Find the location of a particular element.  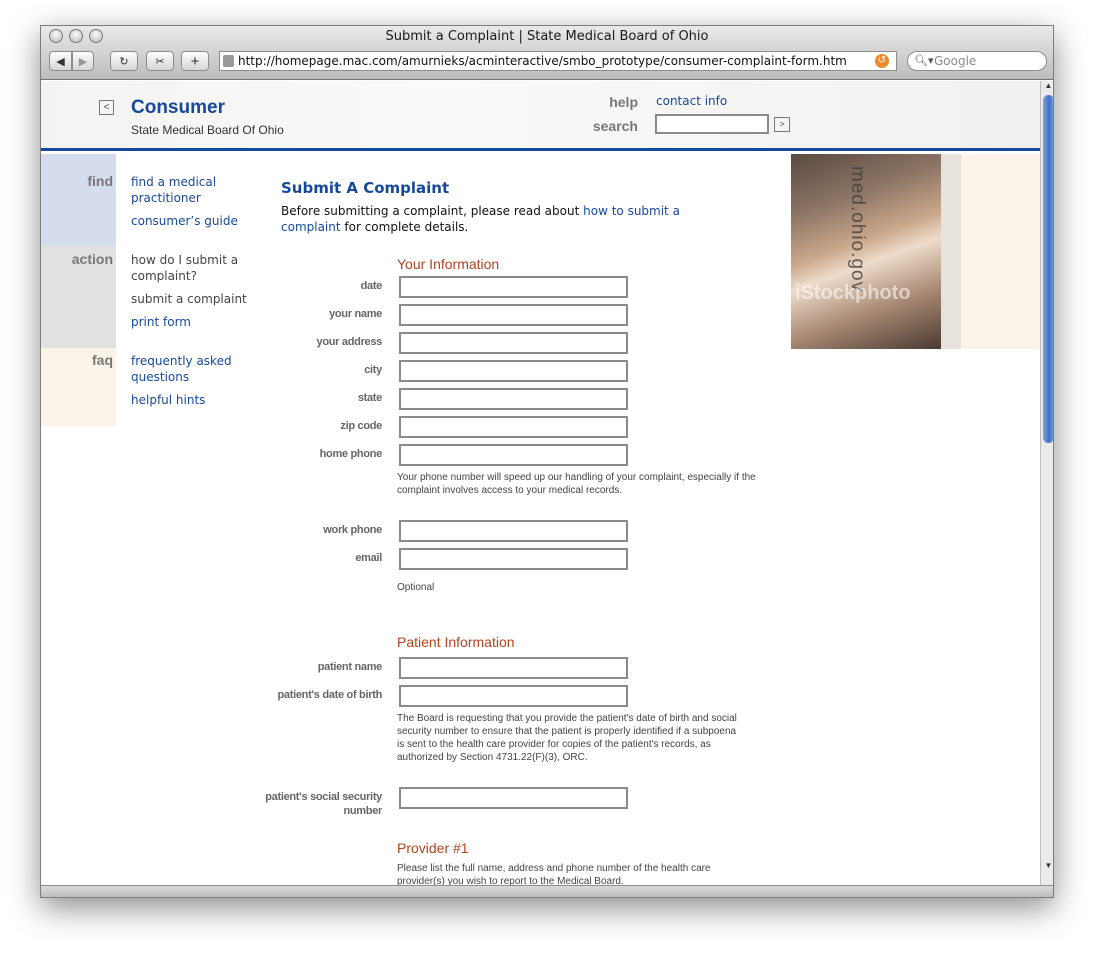

forward-arrow-icon: ▶ is located at coordinates (83, 61).